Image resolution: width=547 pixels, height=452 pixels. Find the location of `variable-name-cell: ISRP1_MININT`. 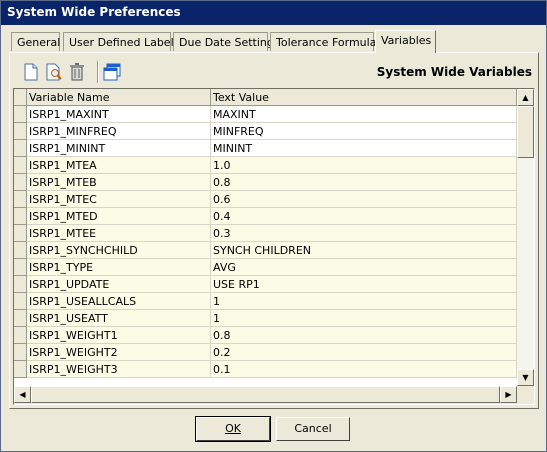

variable-name-cell: ISRP1_MININT is located at coordinates (119, 148).